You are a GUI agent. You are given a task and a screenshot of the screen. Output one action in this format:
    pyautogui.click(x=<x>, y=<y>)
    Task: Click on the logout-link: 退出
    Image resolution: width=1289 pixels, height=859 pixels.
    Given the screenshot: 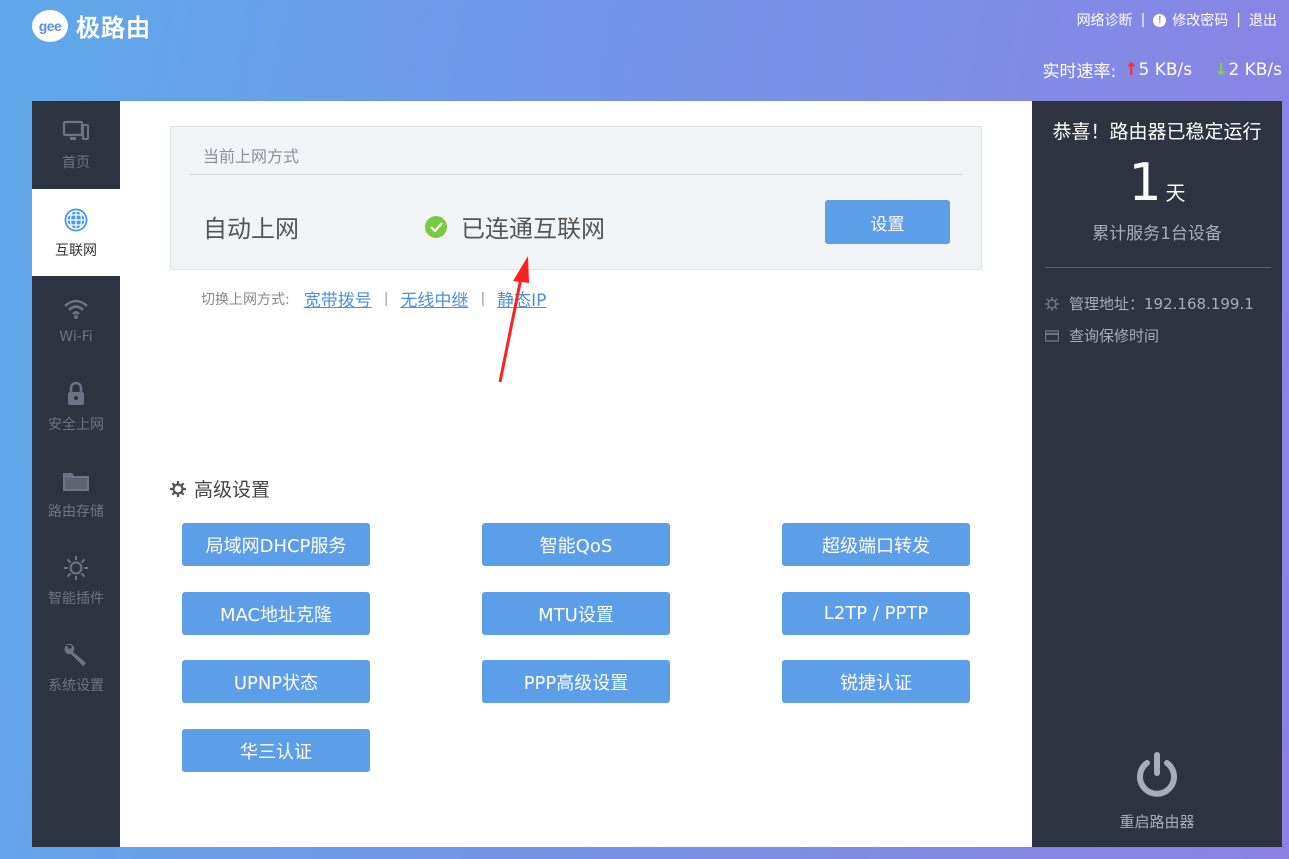 What is the action you would take?
    pyautogui.click(x=1263, y=20)
    